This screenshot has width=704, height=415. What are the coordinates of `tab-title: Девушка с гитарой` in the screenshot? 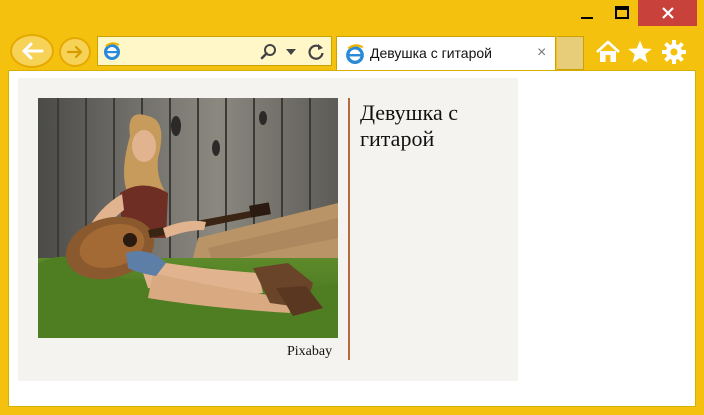 It's located at (431, 53).